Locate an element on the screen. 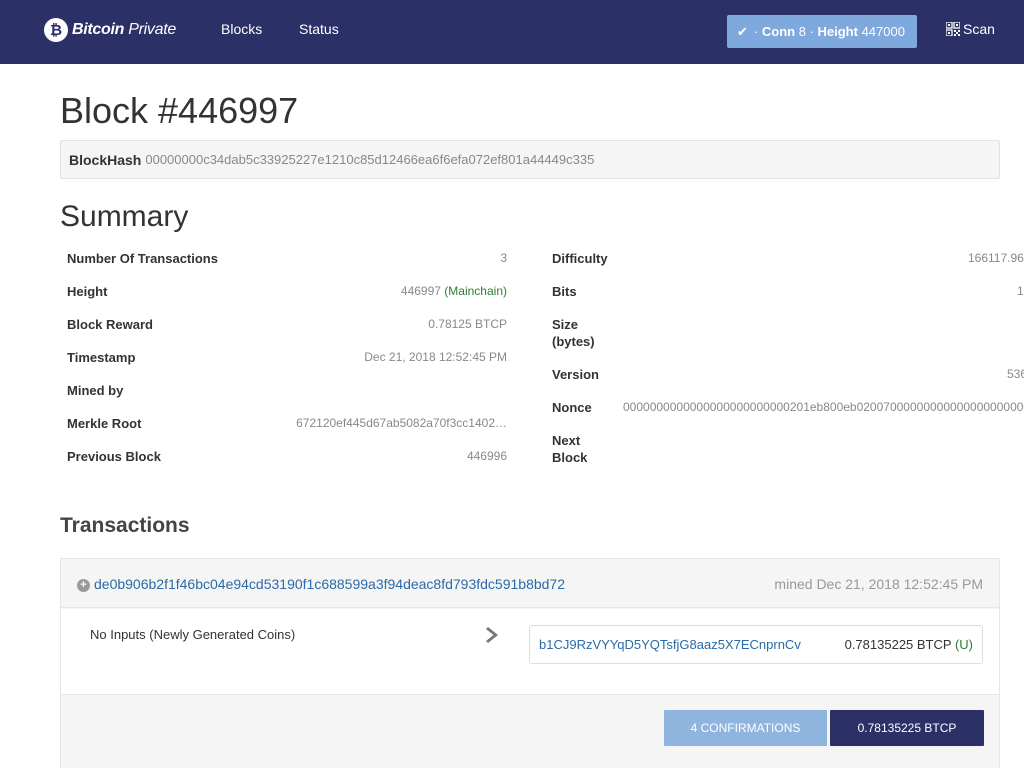  summary-value: 536 is located at coordinates (1015, 374).